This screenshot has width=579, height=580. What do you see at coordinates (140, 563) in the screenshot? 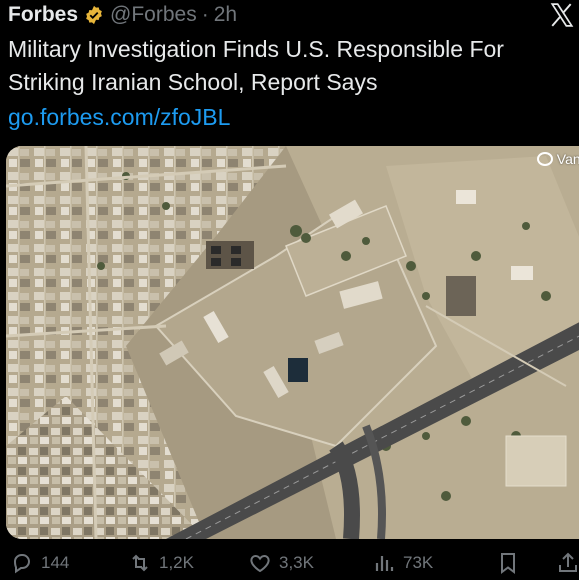
I see `repost-icon` at bounding box center [140, 563].